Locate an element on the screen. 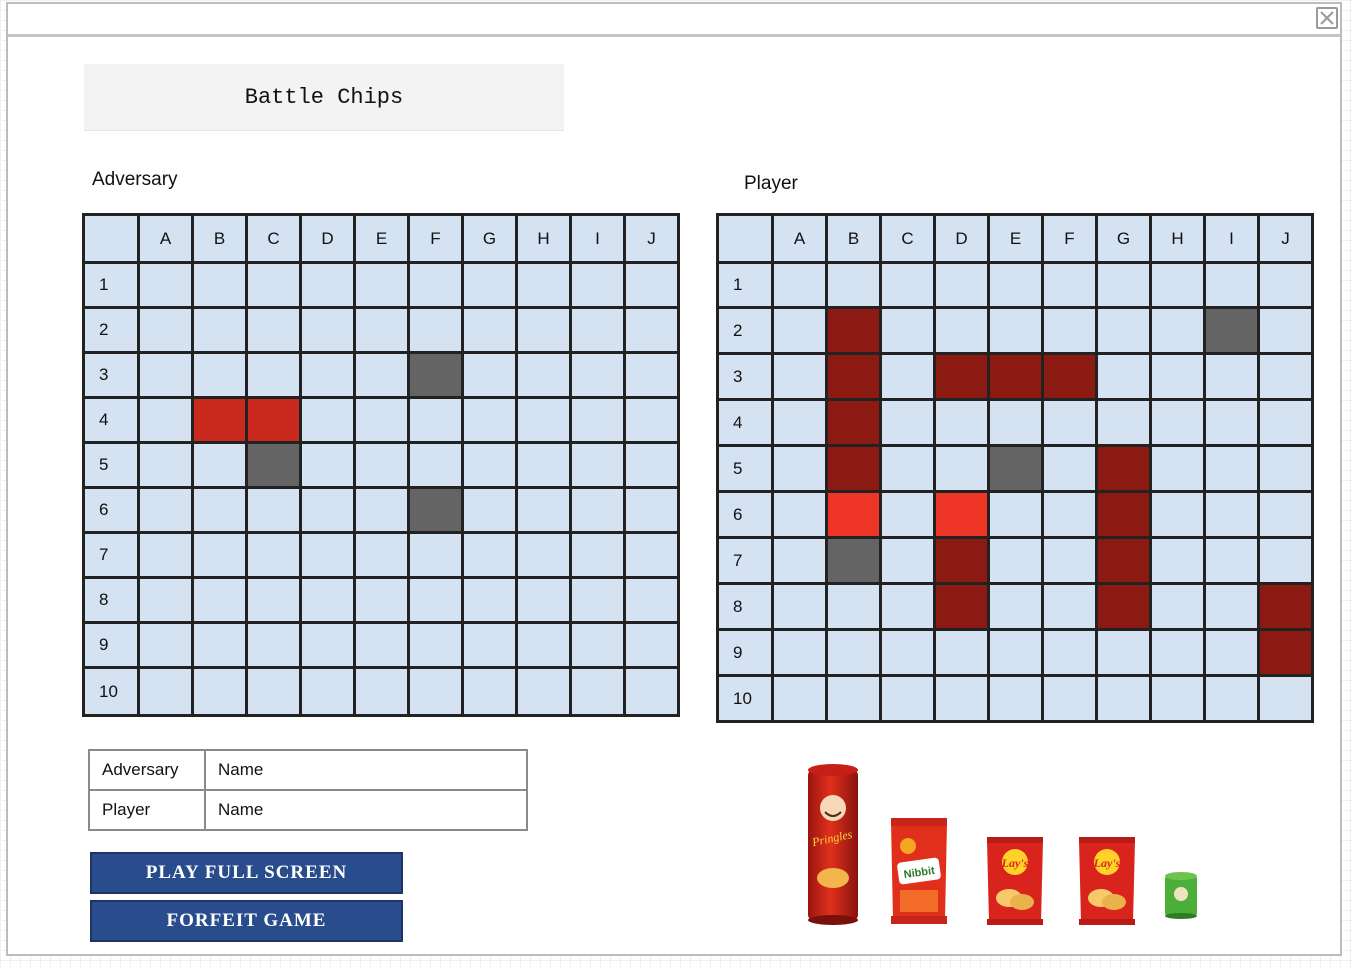 This screenshot has width=1352, height=968. player-cell-h8 is located at coordinates (1177, 606).